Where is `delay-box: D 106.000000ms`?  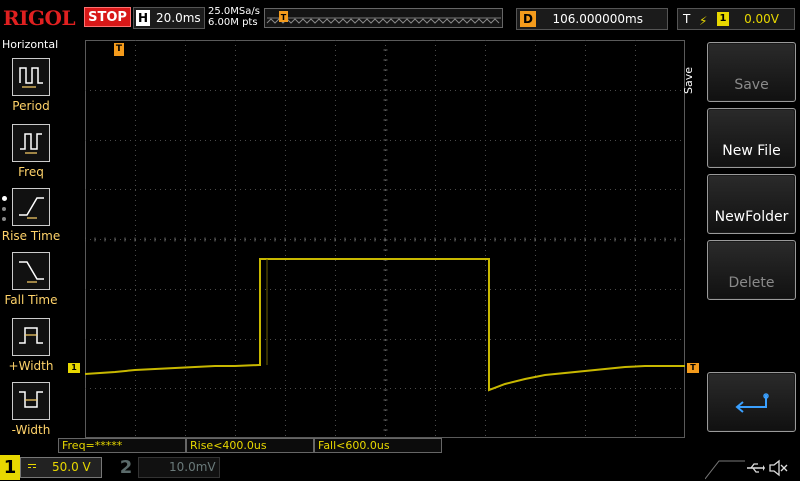
delay-box: D 106.000000ms is located at coordinates (592, 19).